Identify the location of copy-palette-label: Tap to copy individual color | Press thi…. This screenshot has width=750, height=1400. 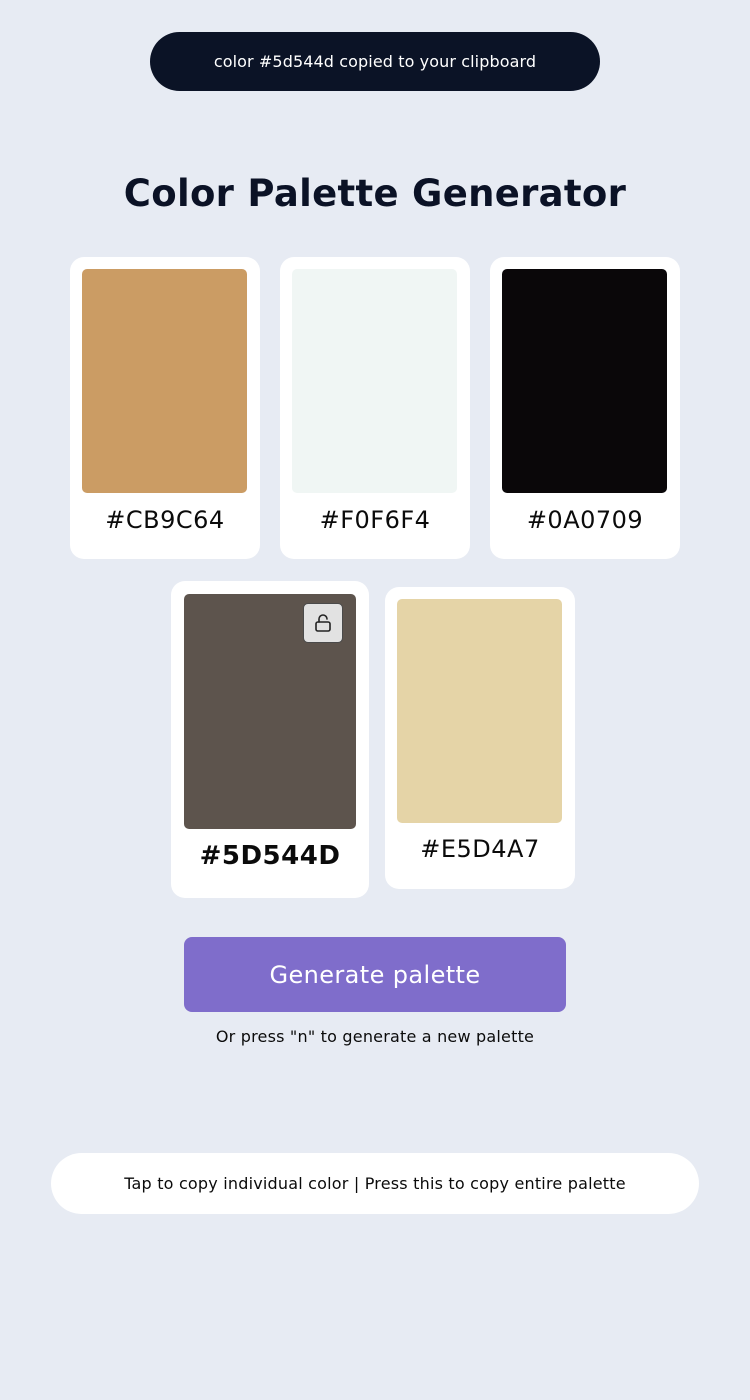
(375, 1183).